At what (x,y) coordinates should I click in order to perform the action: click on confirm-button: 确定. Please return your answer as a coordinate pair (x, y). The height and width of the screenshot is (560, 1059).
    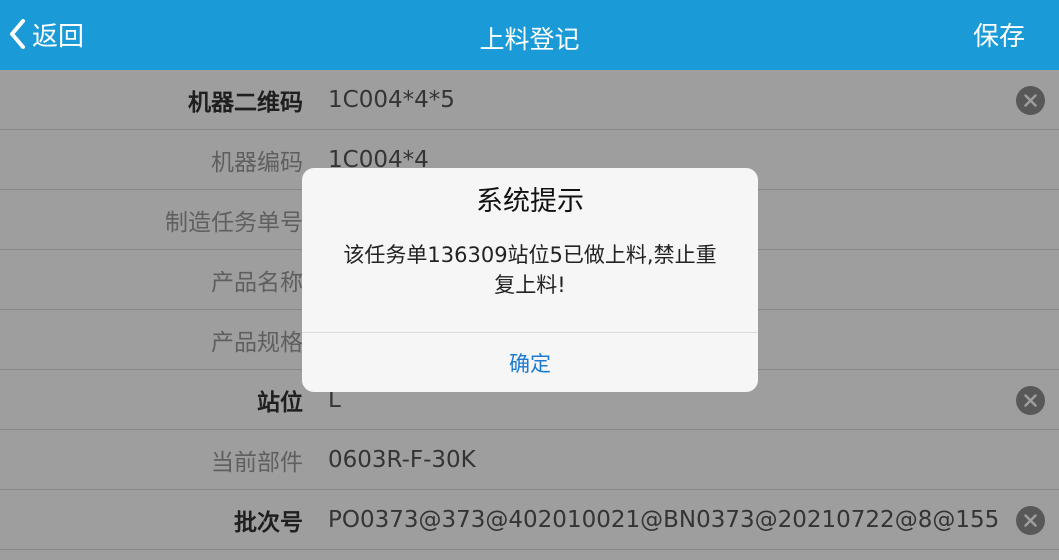
    Looking at the image, I should click on (530, 362).